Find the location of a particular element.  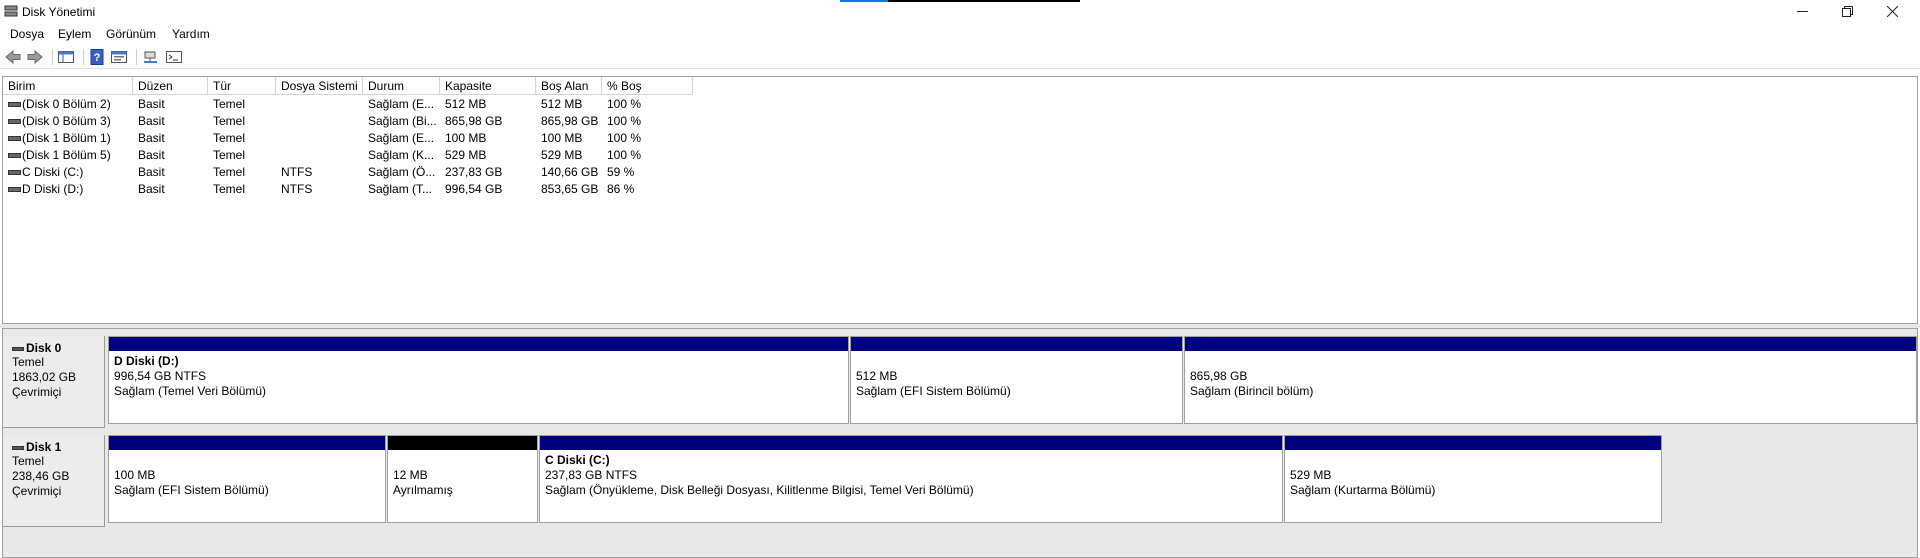

minimize-button is located at coordinates (1802, 11).